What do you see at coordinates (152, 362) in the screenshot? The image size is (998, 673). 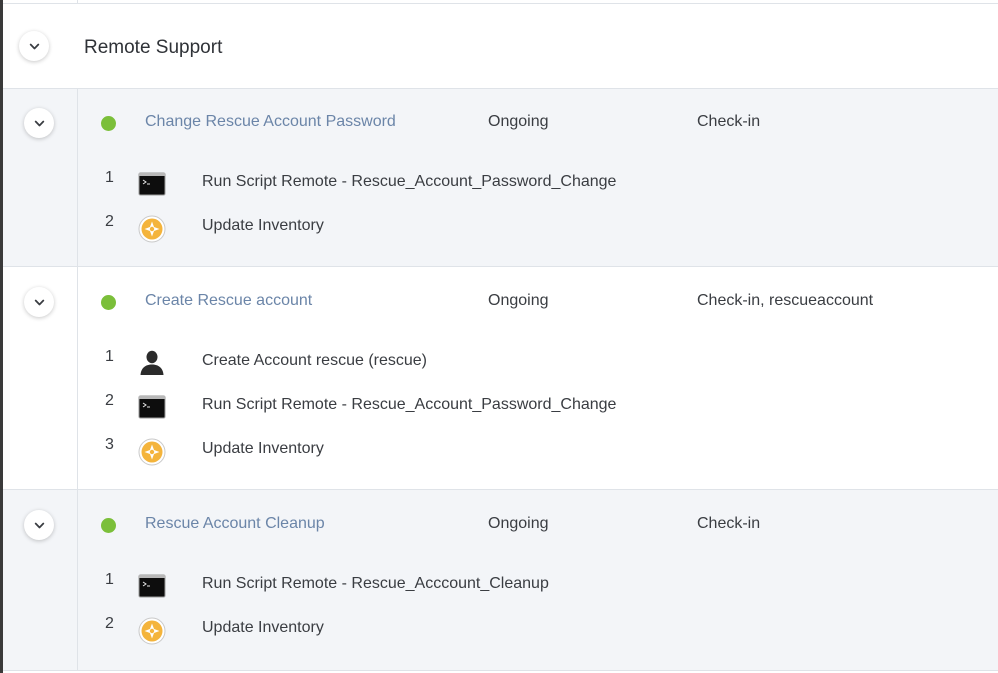 I see `user-icon` at bounding box center [152, 362].